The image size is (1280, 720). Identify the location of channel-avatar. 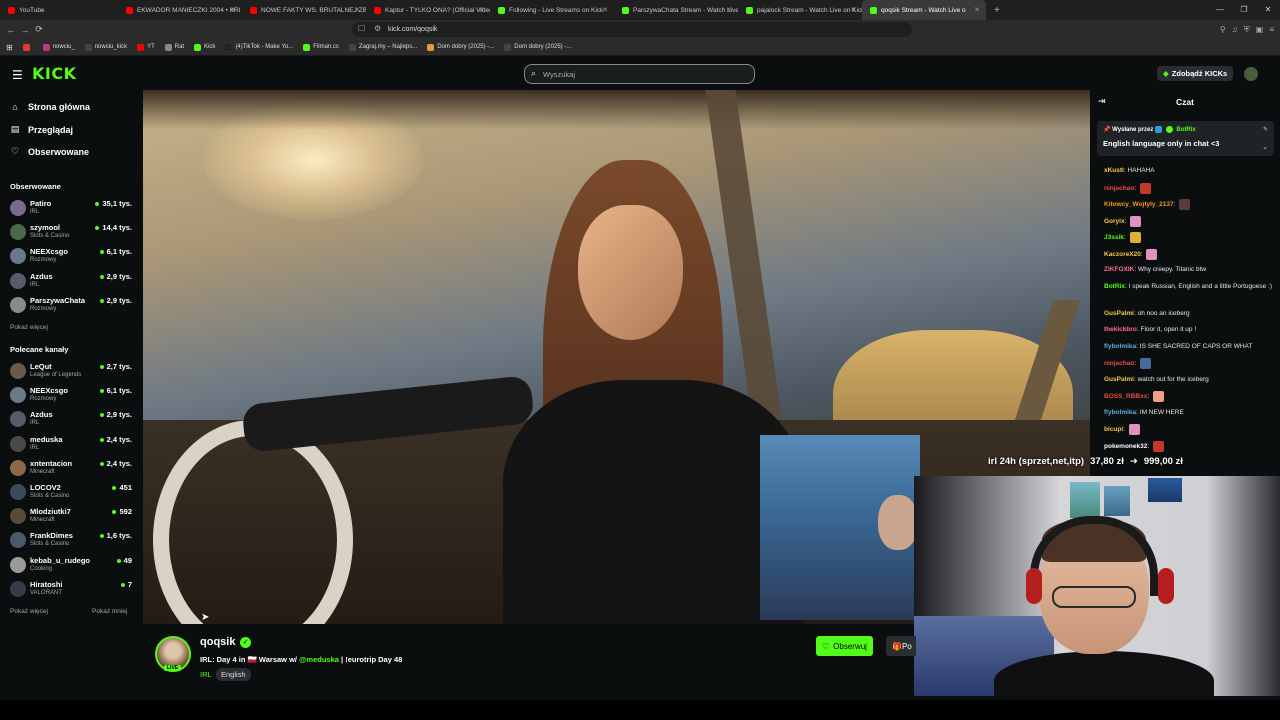
(18, 280).